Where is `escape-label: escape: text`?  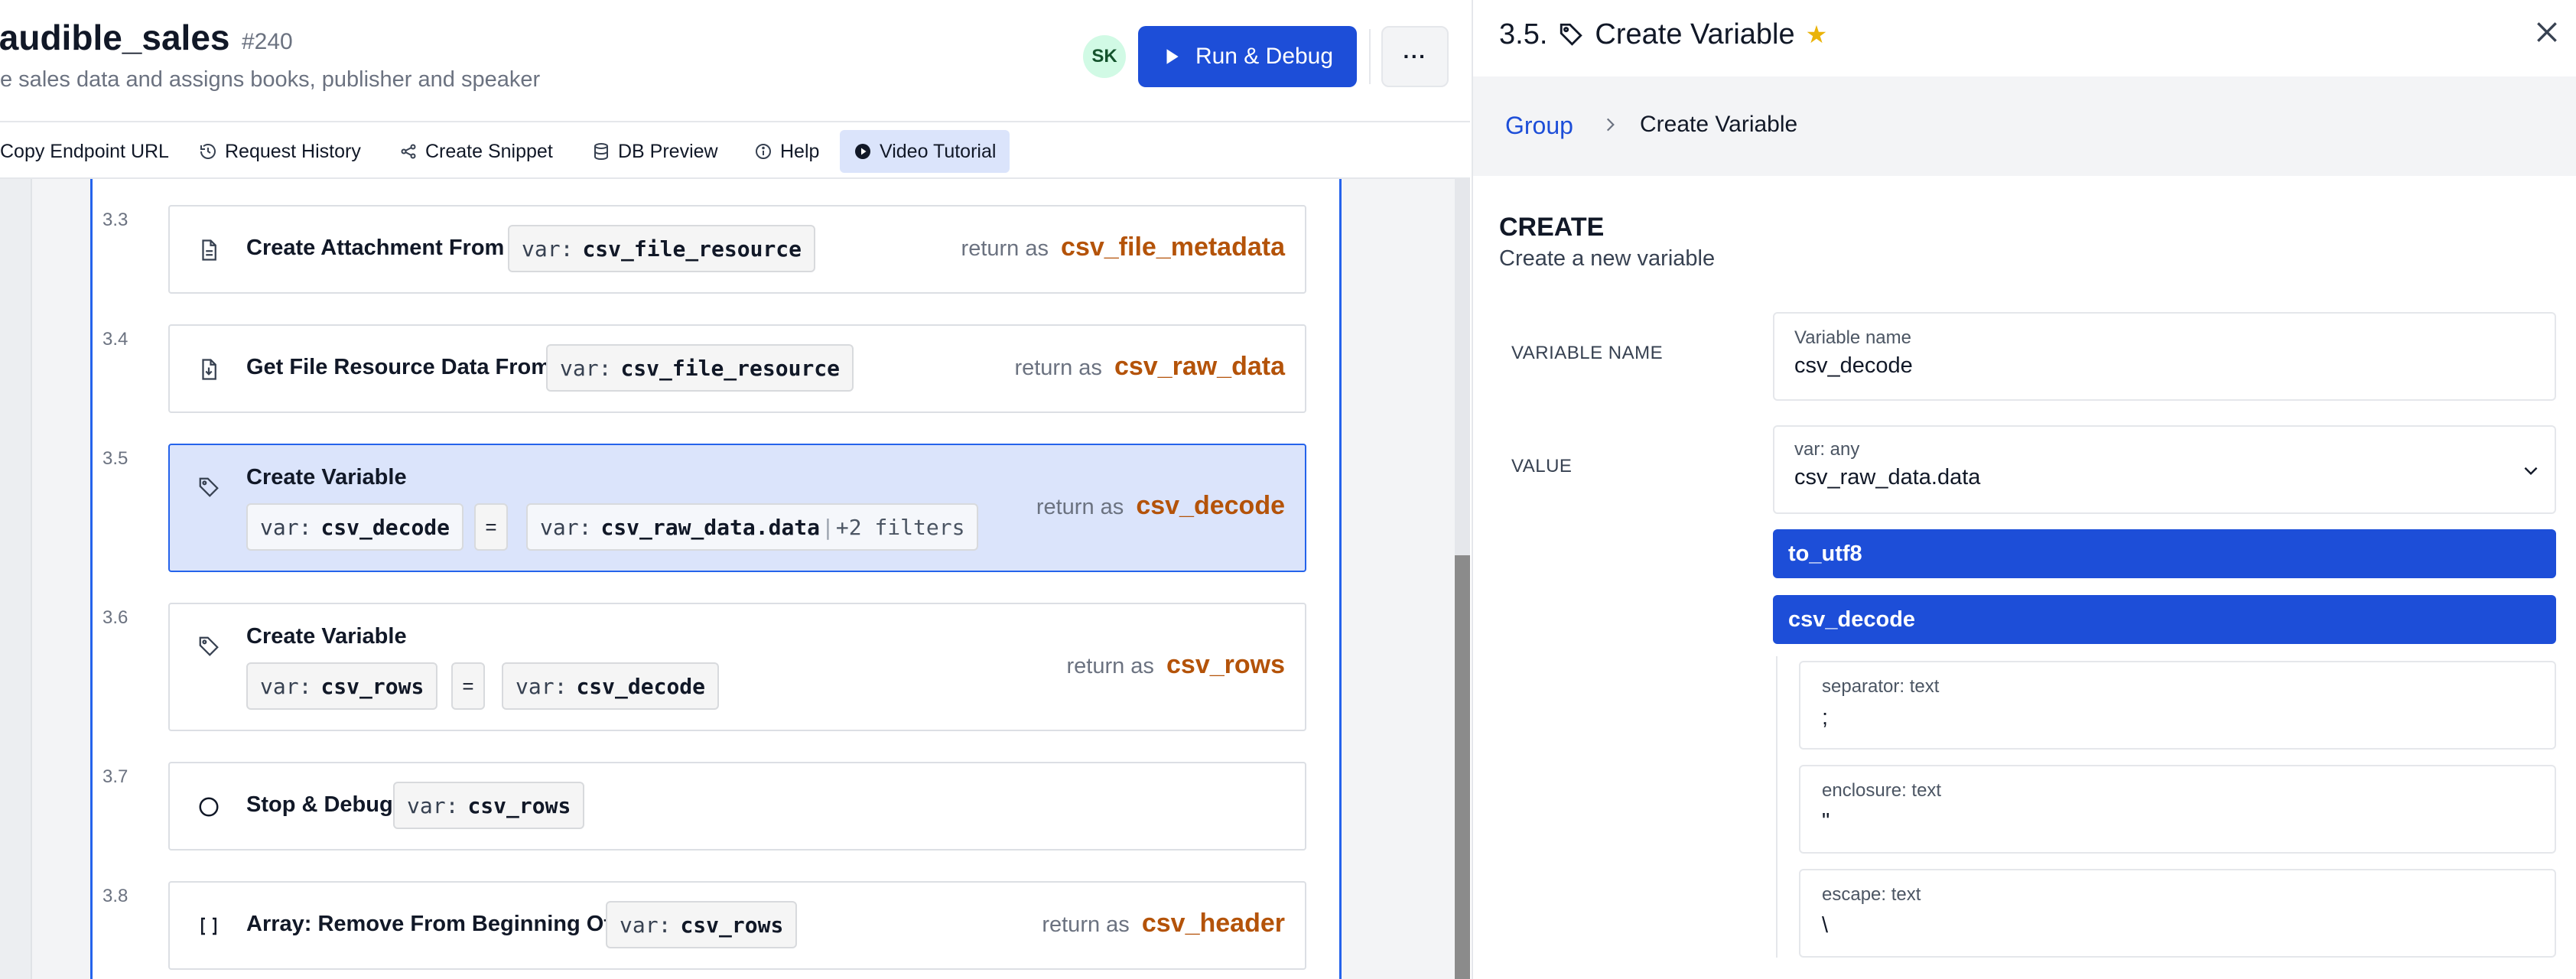 escape-label: escape: text is located at coordinates (1871, 895).